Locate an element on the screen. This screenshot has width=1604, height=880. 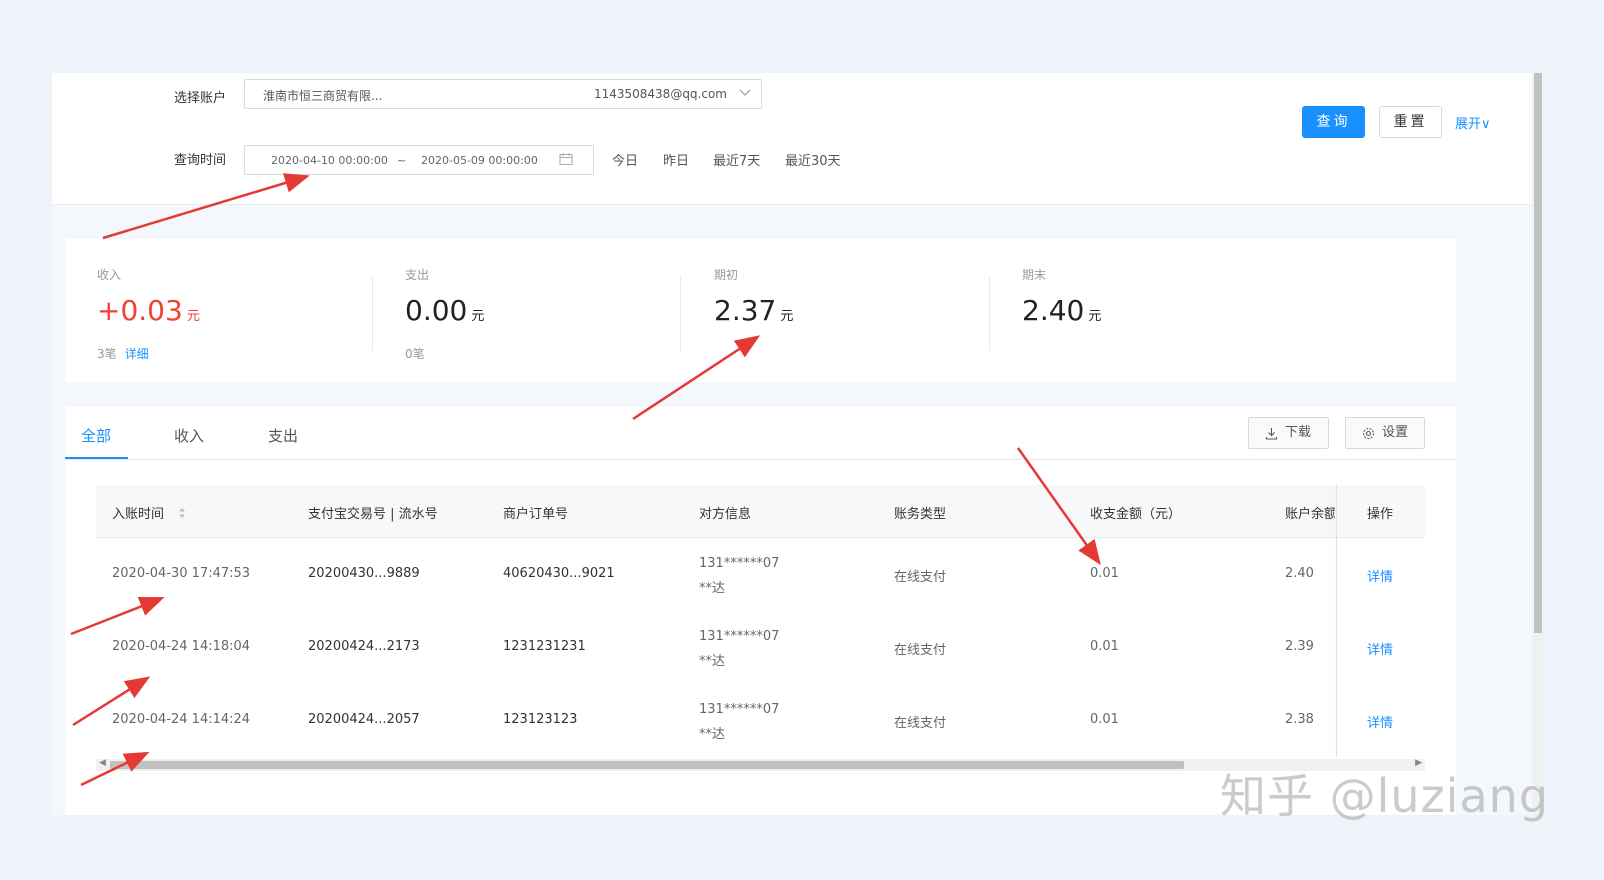
end-time: 2020-05-09 00:00:00 is located at coordinates (479, 160).